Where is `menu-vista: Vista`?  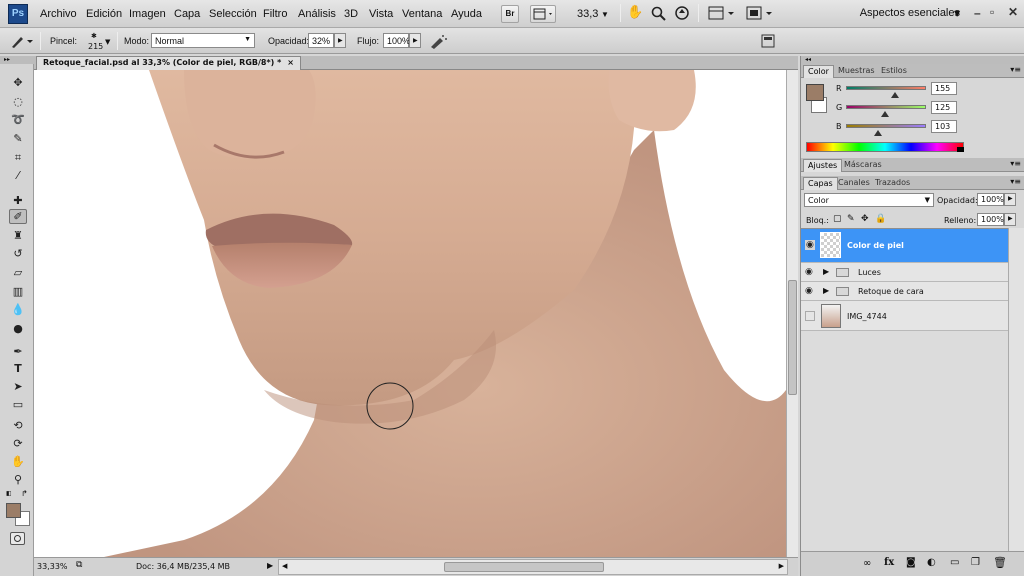 menu-vista: Vista is located at coordinates (381, 14).